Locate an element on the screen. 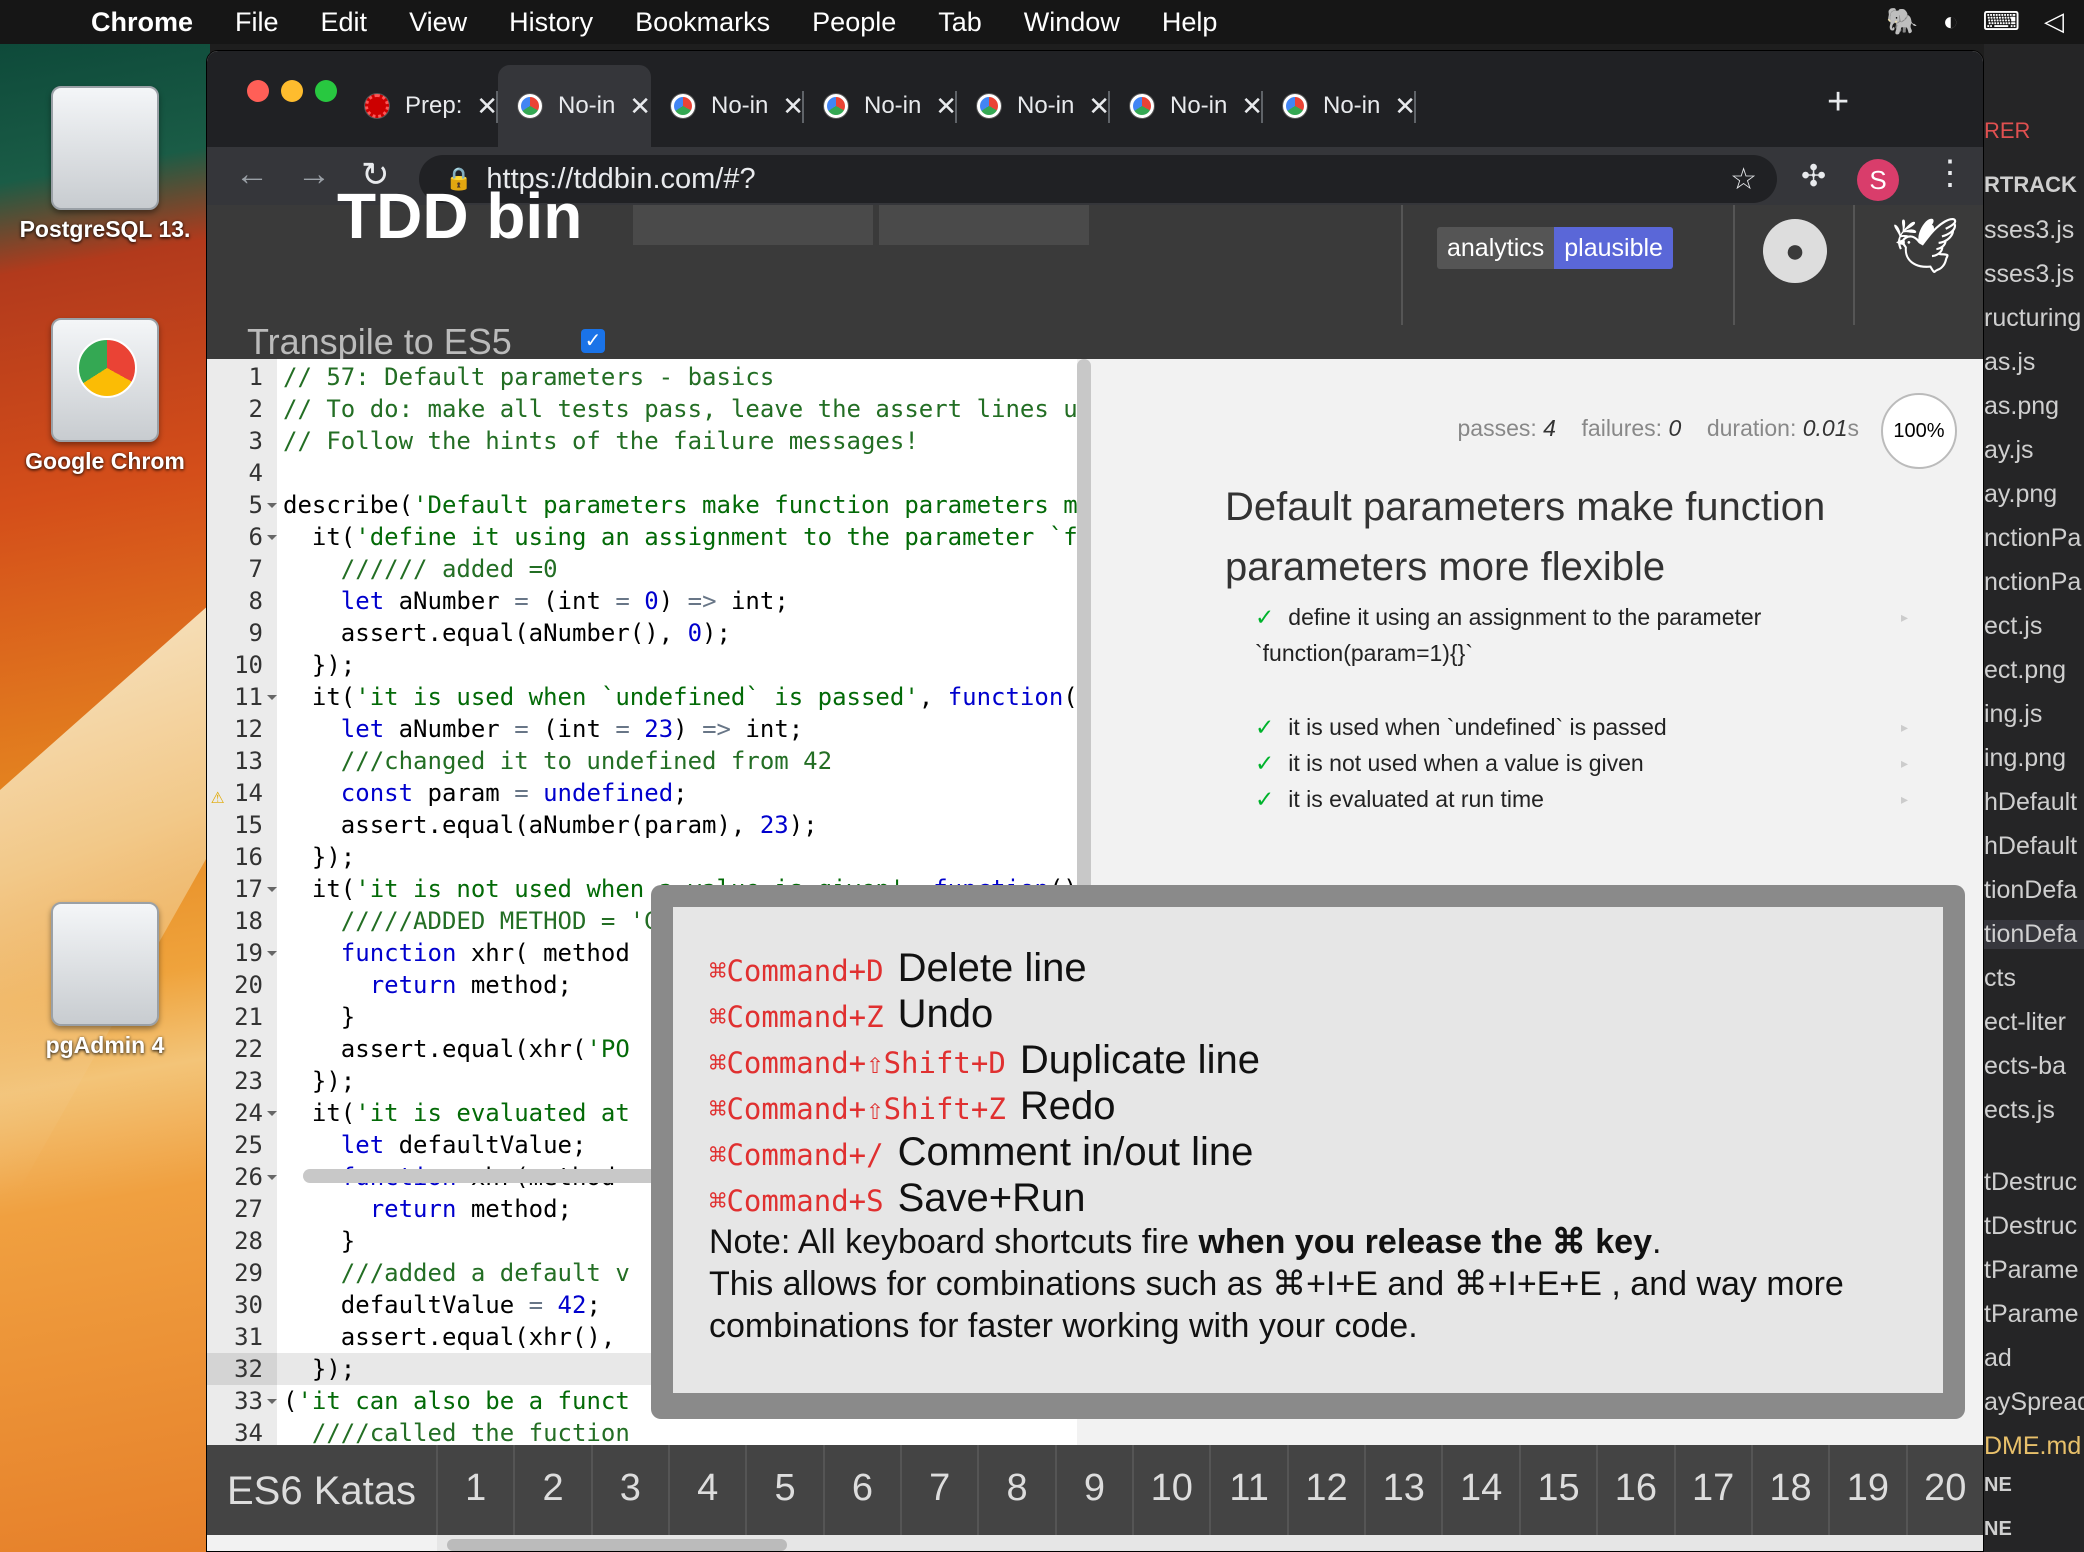 Image resolution: width=2084 pixels, height=1552 pixels. ide-file-entry: ect.js is located at coordinates (2013, 626).